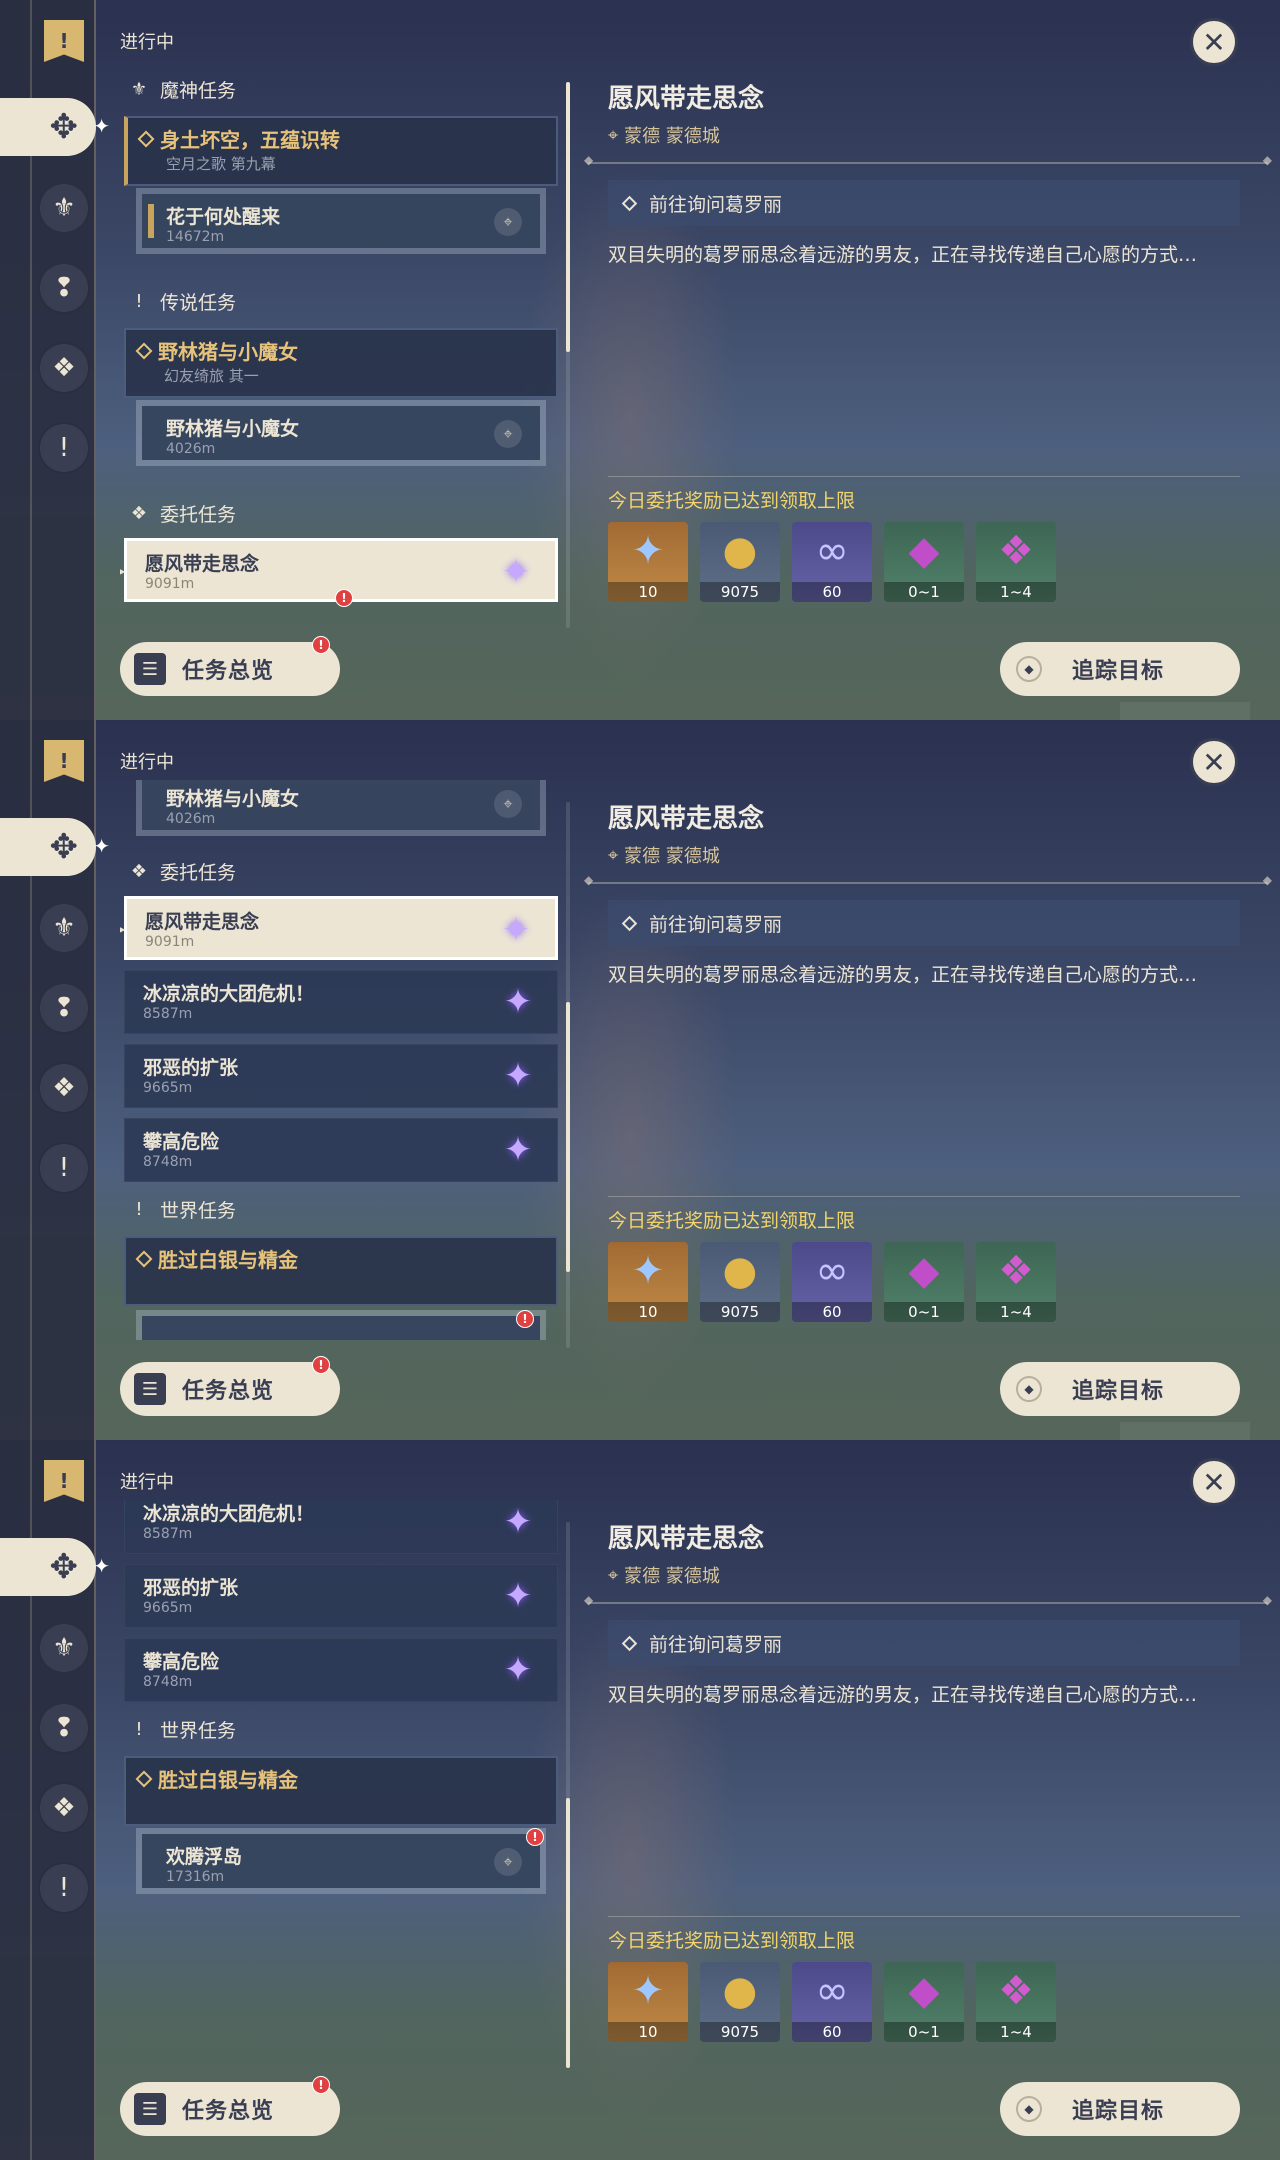 The height and width of the screenshot is (2160, 1280). Describe the element at coordinates (740, 1271) in the screenshot. I see `mora-icon: ●` at that location.